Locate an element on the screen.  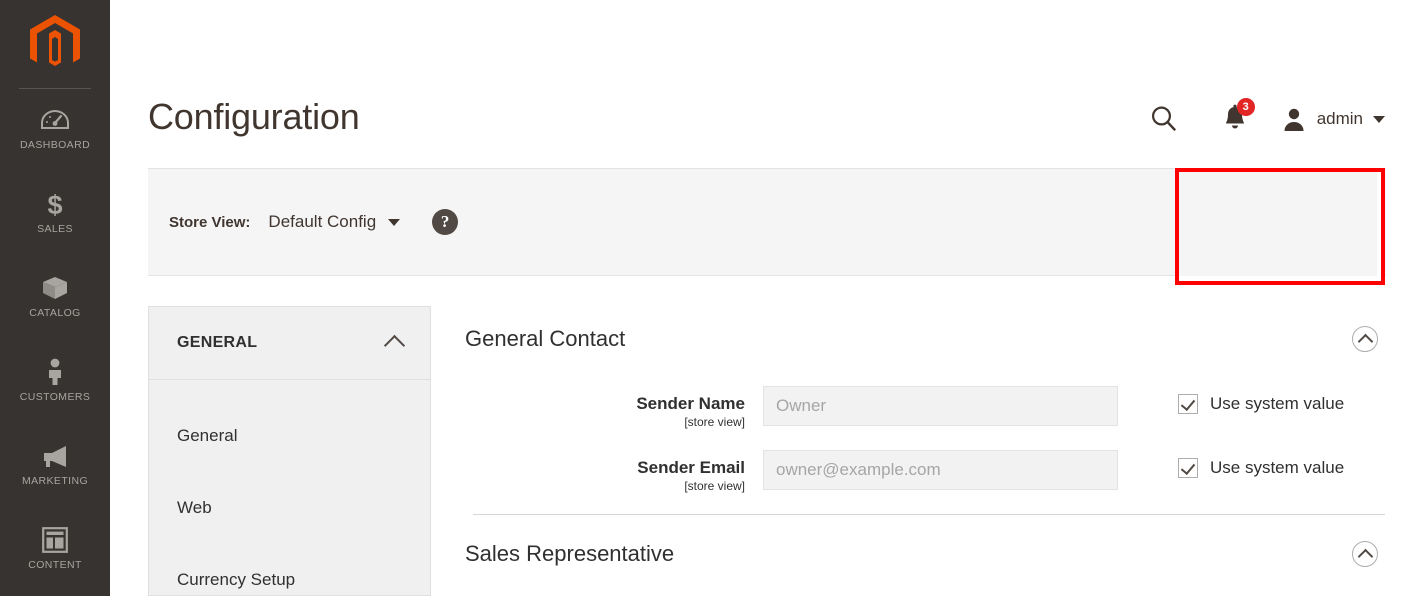
question-mark-icon: ? is located at coordinates (445, 222).